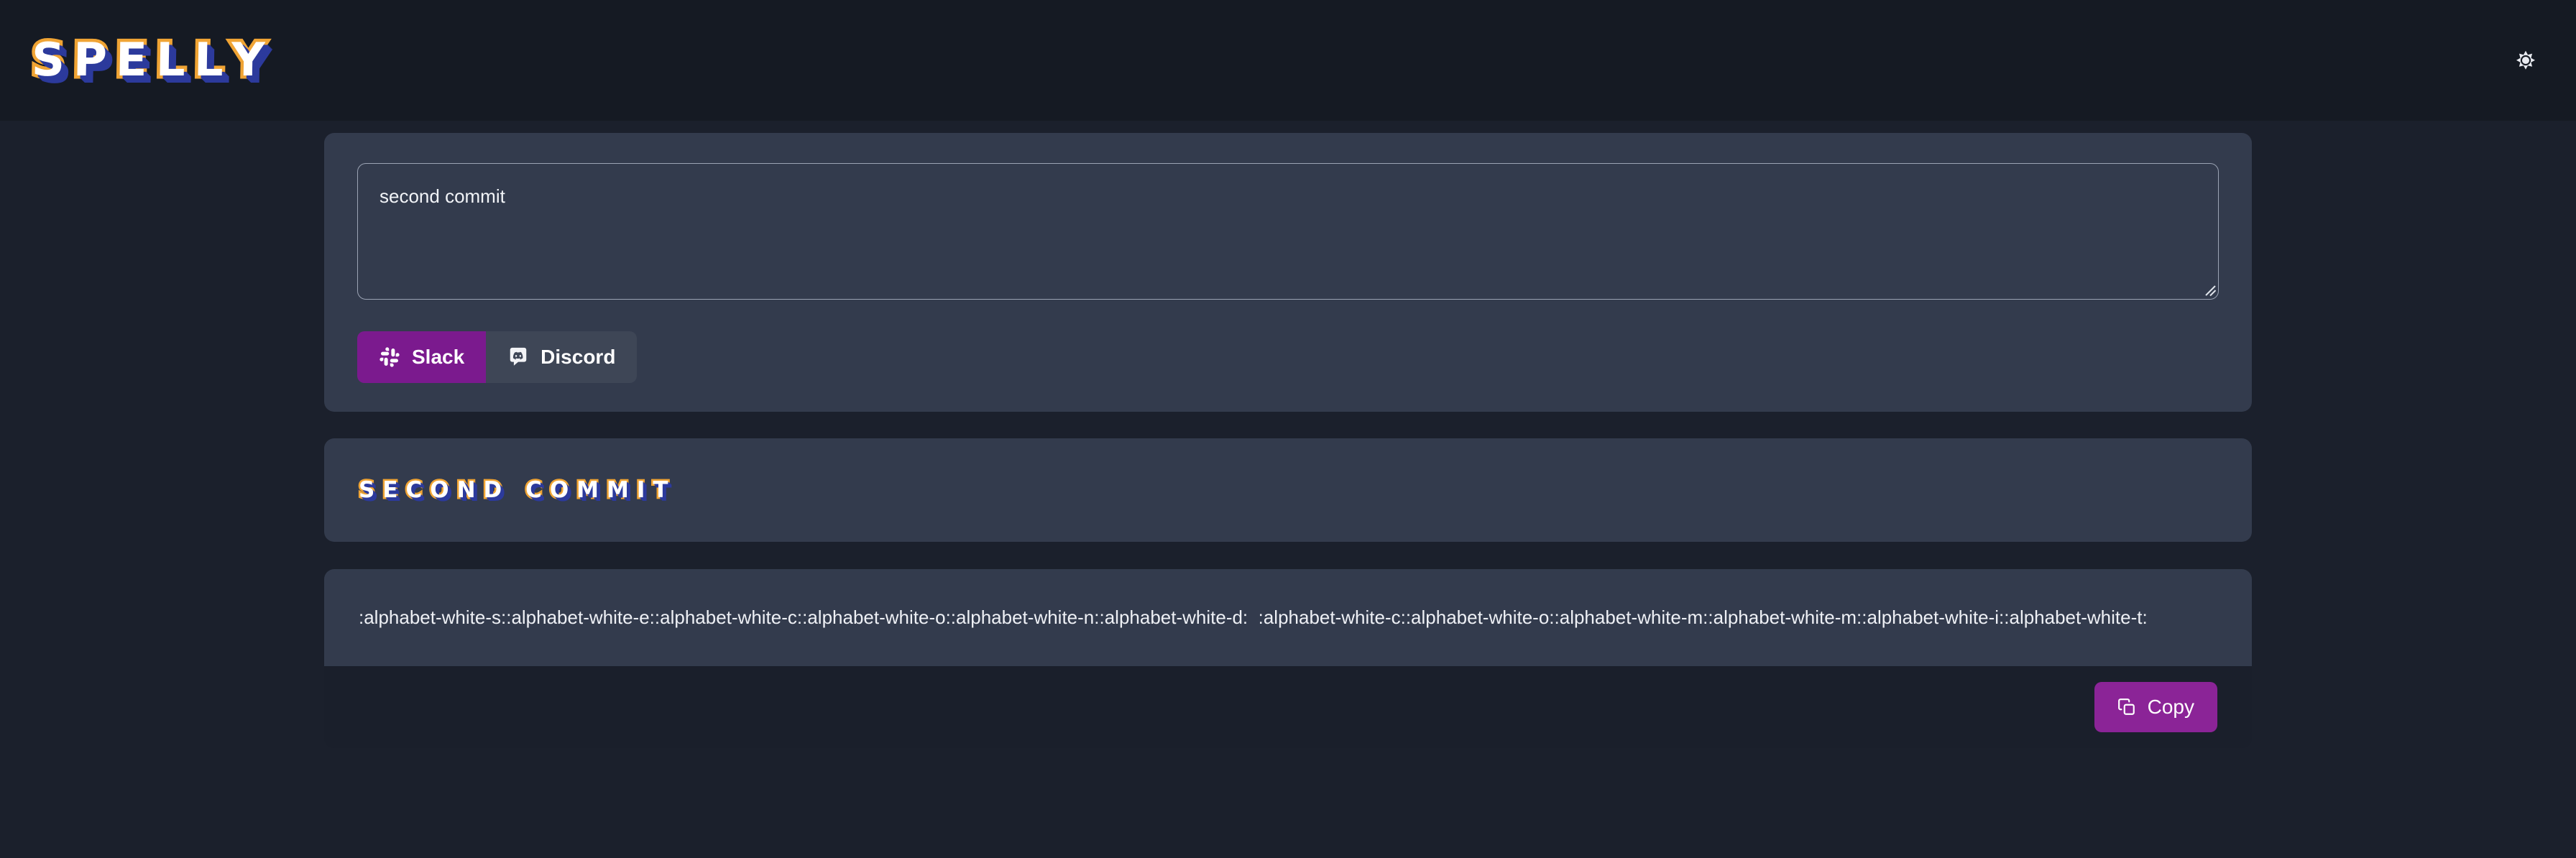 This screenshot has height=858, width=2576. I want to click on message-input, so click(1288, 231).